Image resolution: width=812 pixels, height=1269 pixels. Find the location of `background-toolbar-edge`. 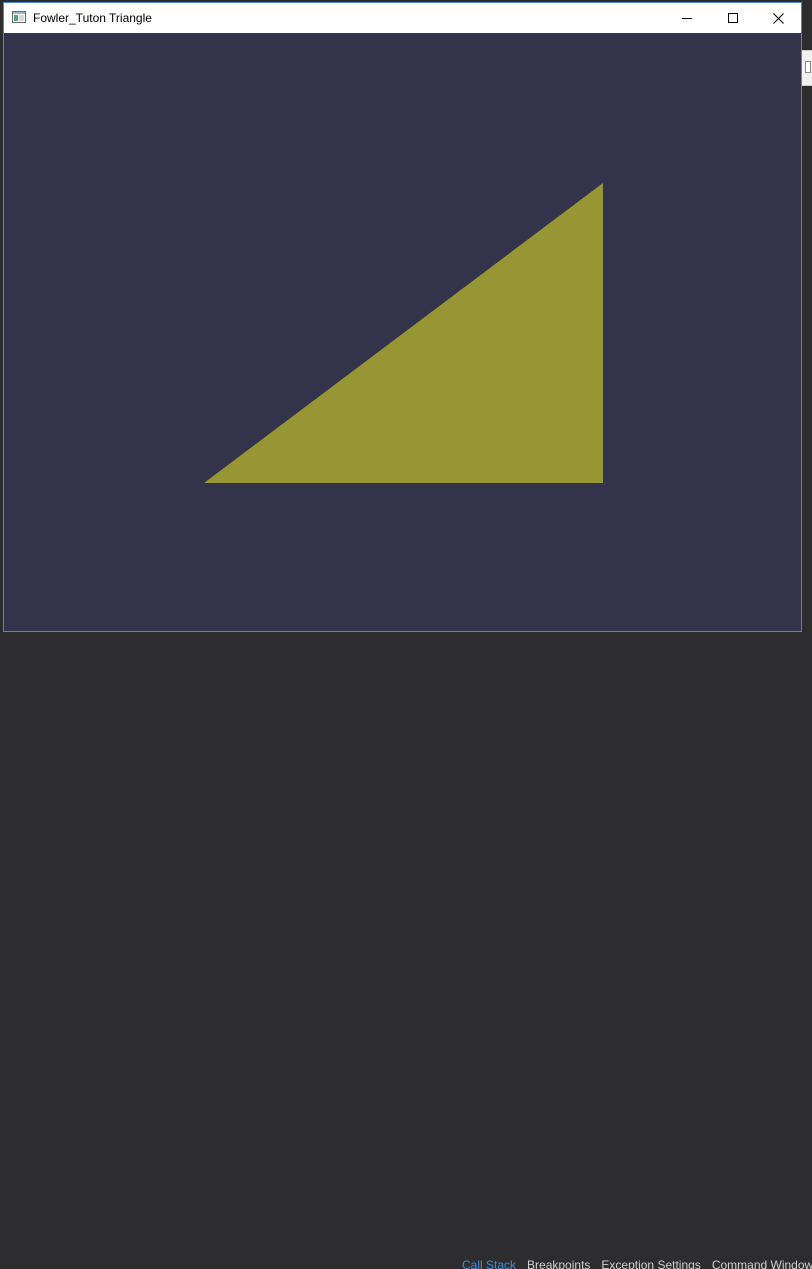

background-toolbar-edge is located at coordinates (807, 68).